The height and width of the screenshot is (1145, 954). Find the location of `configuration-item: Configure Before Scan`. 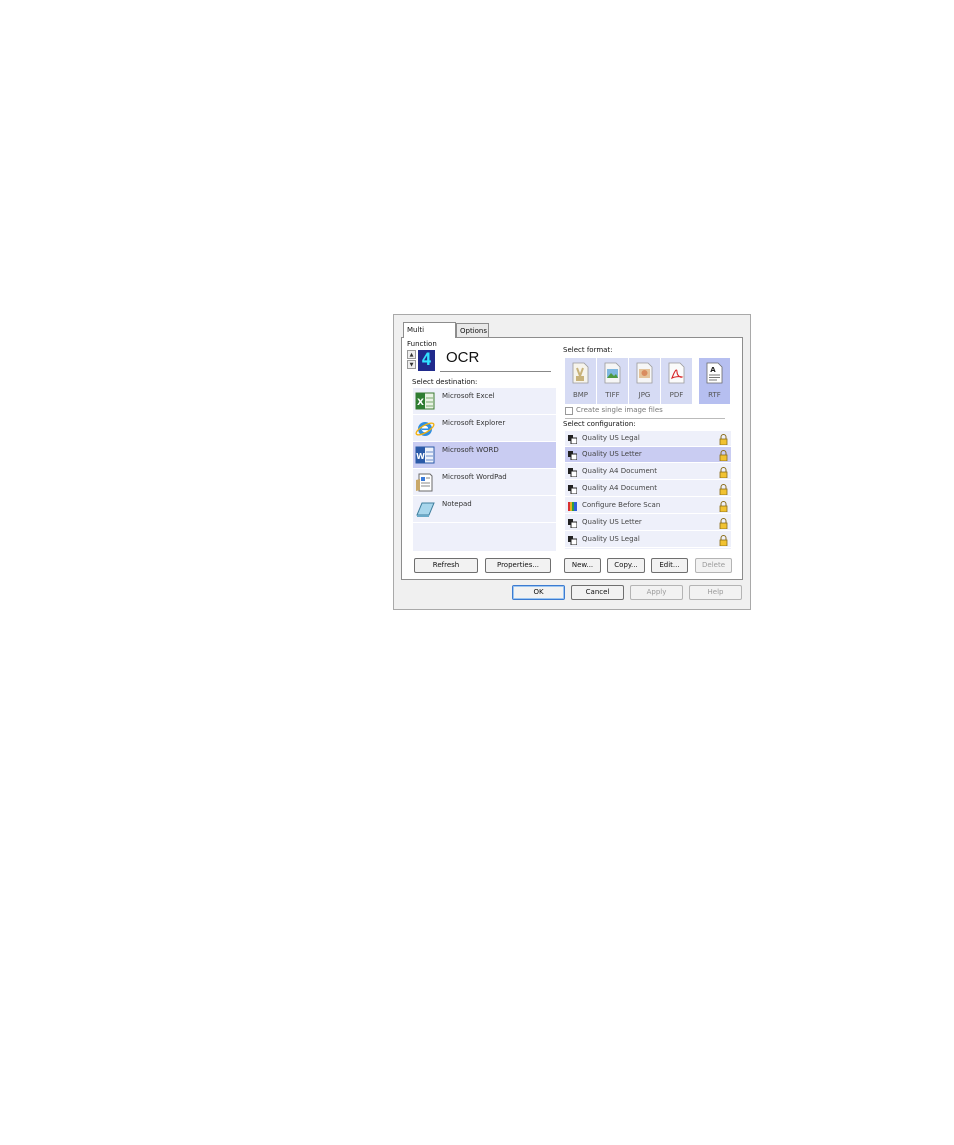

configuration-item: Configure Before Scan is located at coordinates (648, 506).